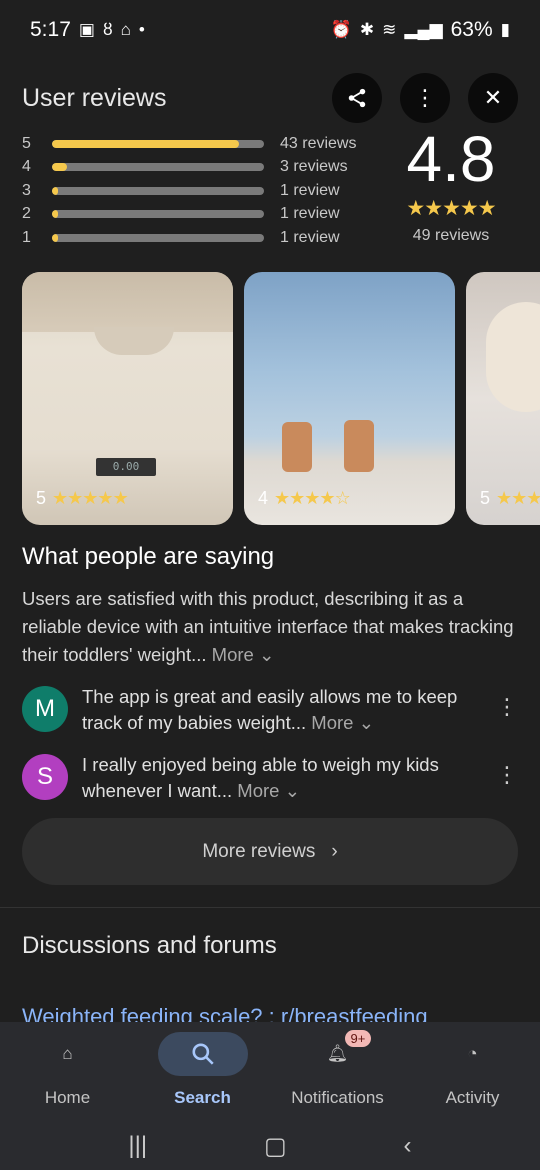 The image size is (540, 1170). What do you see at coordinates (45, 777) in the screenshot?
I see `avatar: S` at bounding box center [45, 777].